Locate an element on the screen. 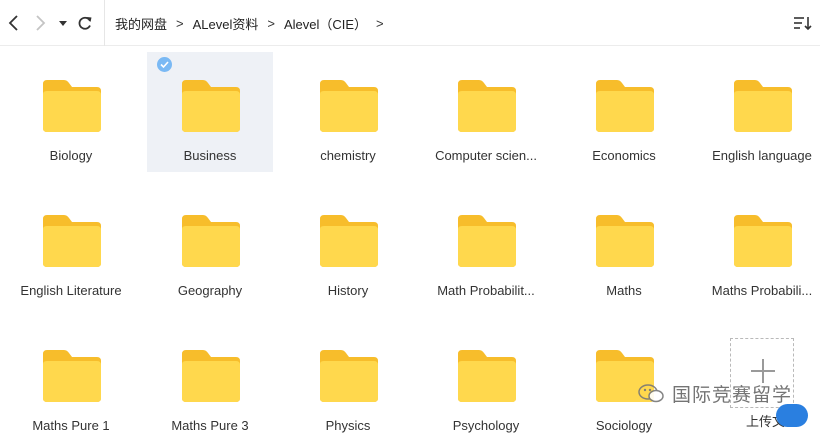 The width and height of the screenshot is (820, 442). folder-item: Psychology is located at coordinates (486, 382).